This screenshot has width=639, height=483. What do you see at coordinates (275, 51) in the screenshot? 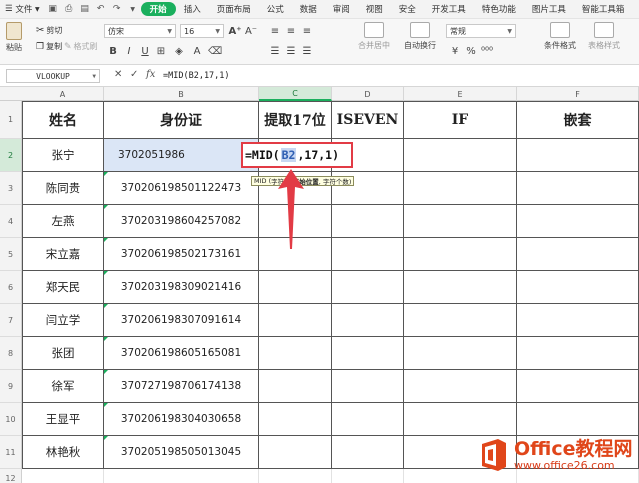
I see `align-left-icon: ☰` at bounding box center [275, 51].